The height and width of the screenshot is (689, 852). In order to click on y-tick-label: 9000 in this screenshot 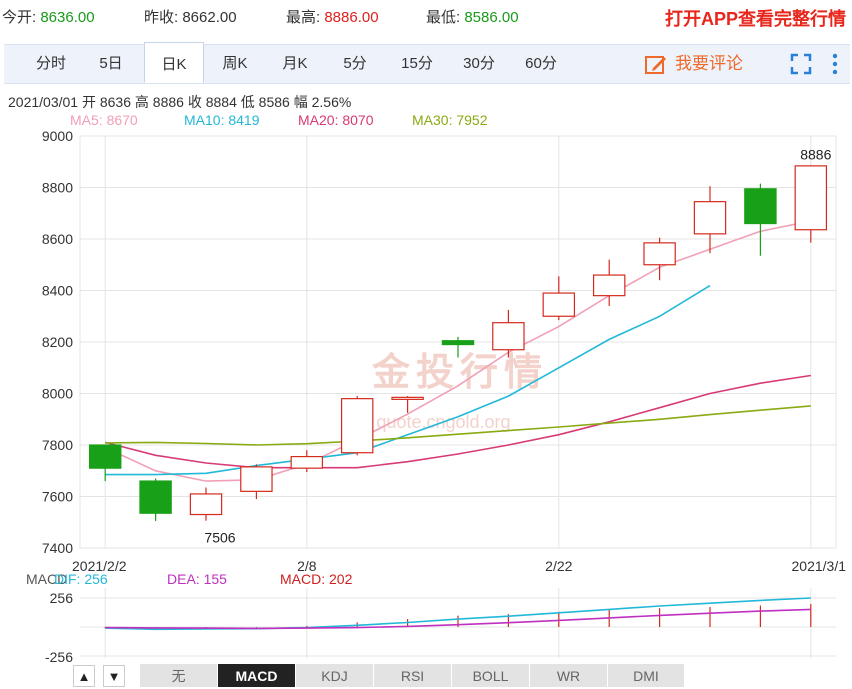, I will do `click(57, 136)`.